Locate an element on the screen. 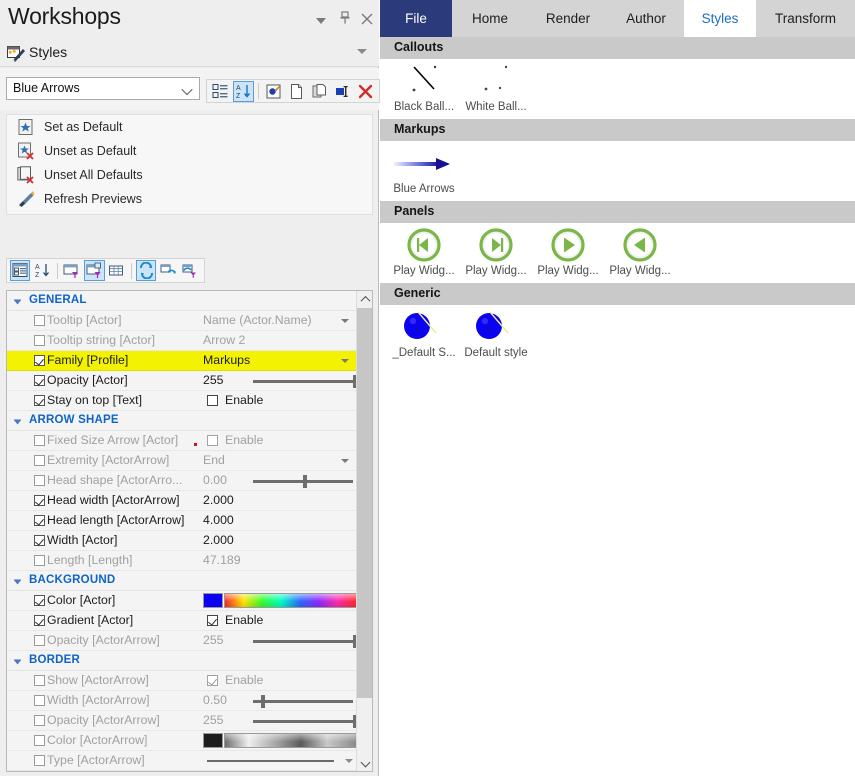  property-value: 0.00 is located at coordinates (215, 480).